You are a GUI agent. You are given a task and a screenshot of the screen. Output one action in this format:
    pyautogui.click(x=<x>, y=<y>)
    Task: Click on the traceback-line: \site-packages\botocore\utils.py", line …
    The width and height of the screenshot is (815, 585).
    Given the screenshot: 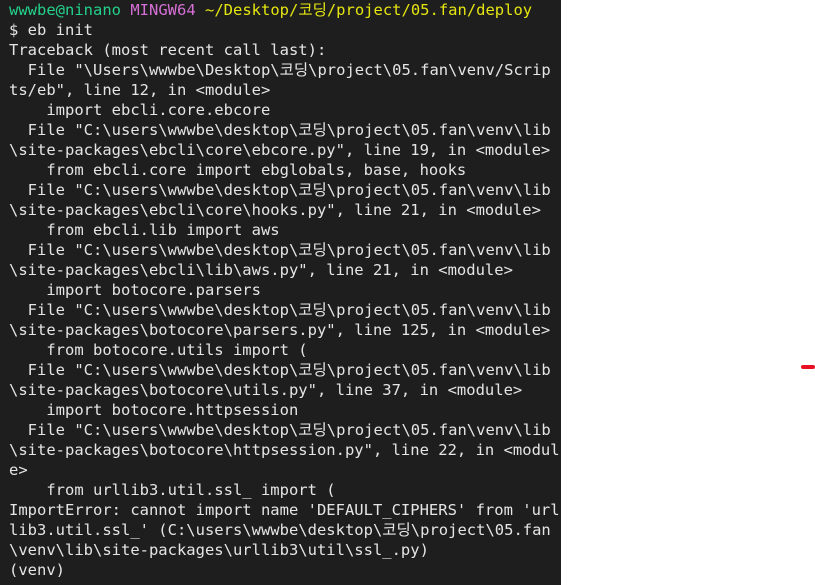 What is the action you would take?
    pyautogui.click(x=266, y=390)
    